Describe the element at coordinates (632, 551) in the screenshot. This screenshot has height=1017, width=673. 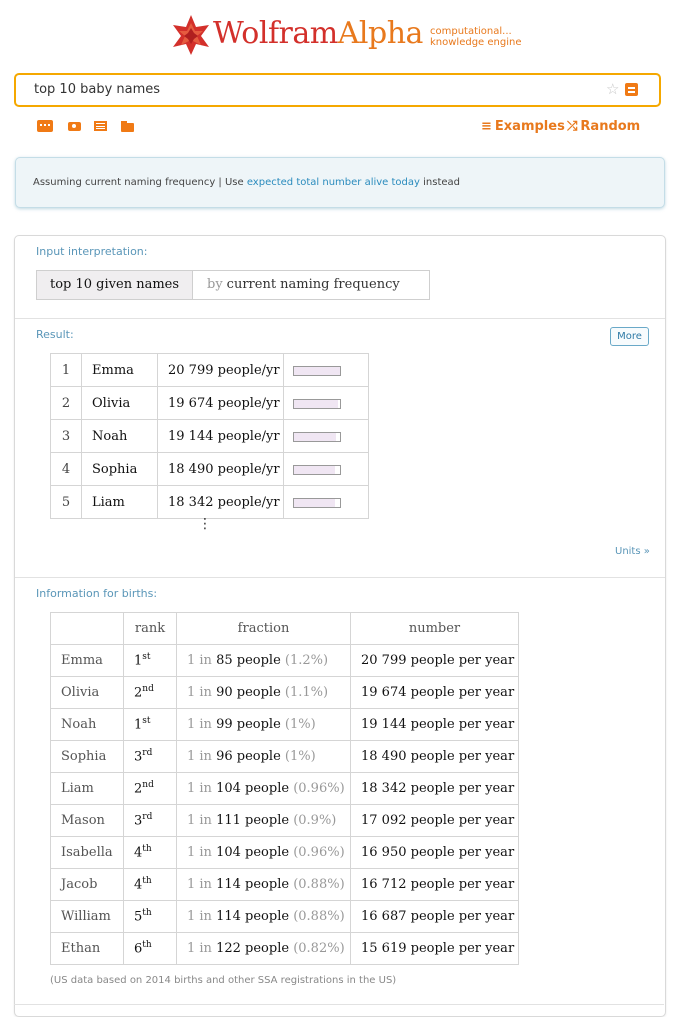
I see `units-link: Units »` at that location.